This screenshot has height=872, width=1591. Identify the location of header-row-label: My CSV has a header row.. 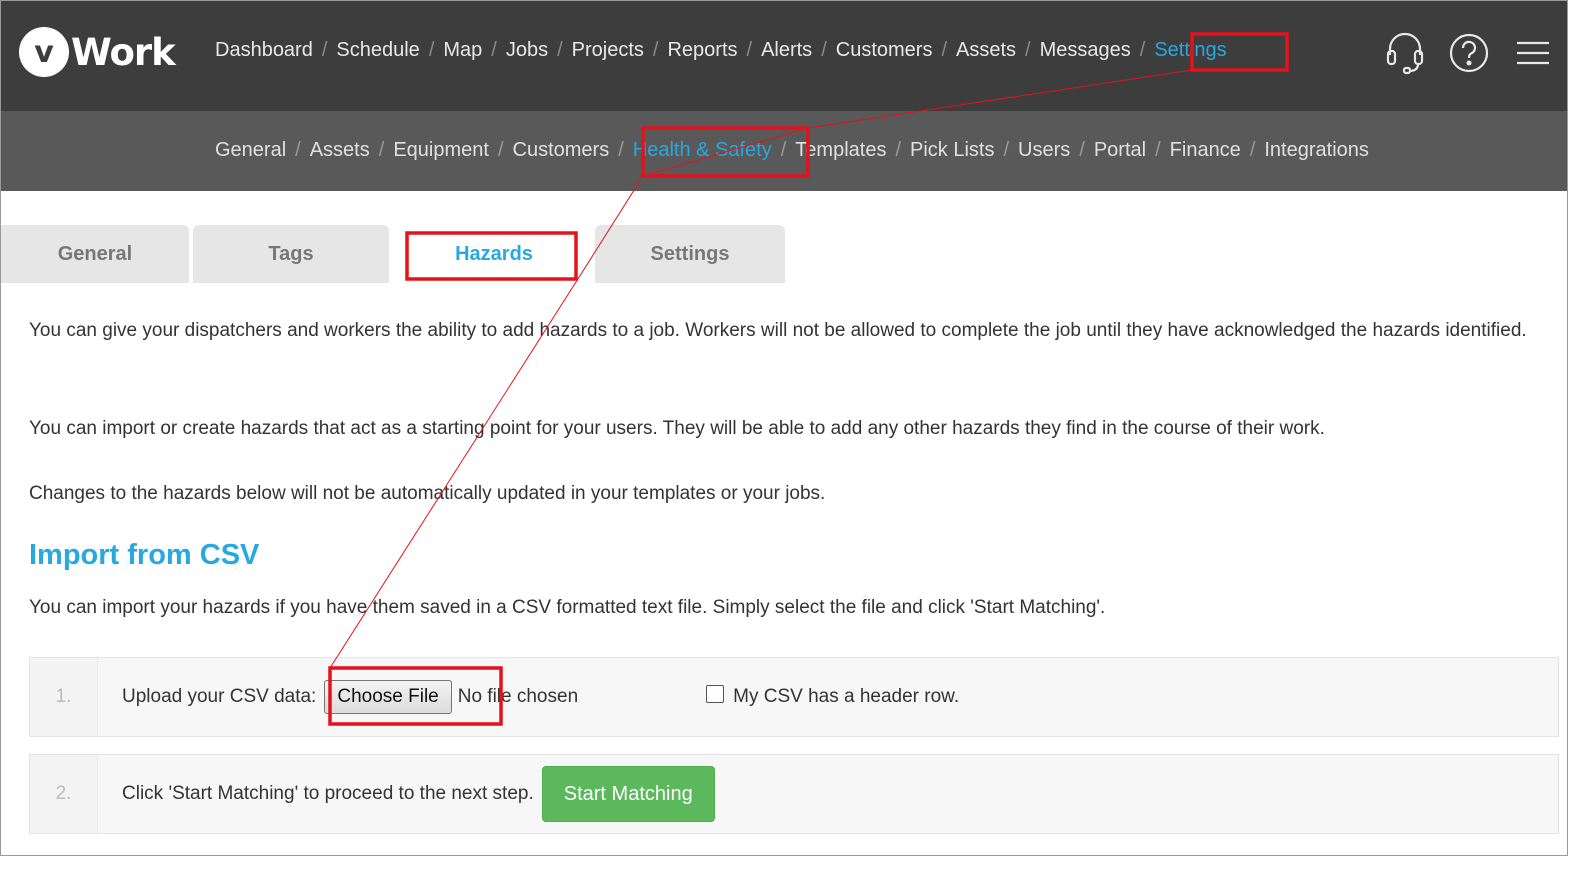
(846, 696).